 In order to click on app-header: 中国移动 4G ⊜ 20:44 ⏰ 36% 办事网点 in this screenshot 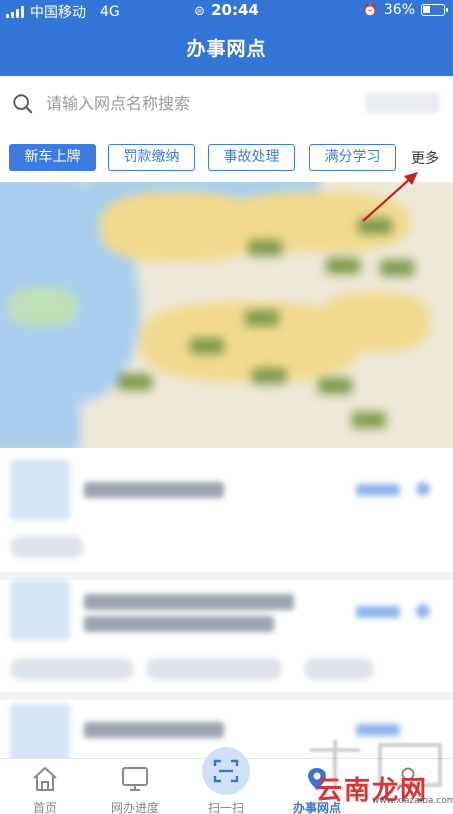, I will do `click(226, 38)`.